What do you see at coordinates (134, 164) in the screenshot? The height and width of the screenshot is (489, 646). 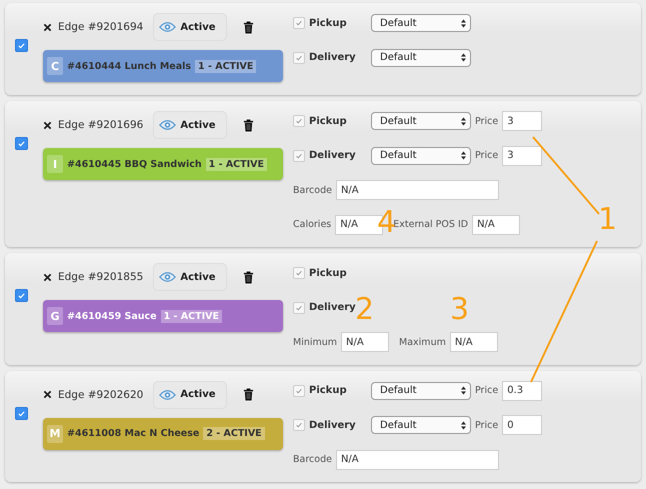 I see `product-name: #4610445 BBQ Sandwich` at bounding box center [134, 164].